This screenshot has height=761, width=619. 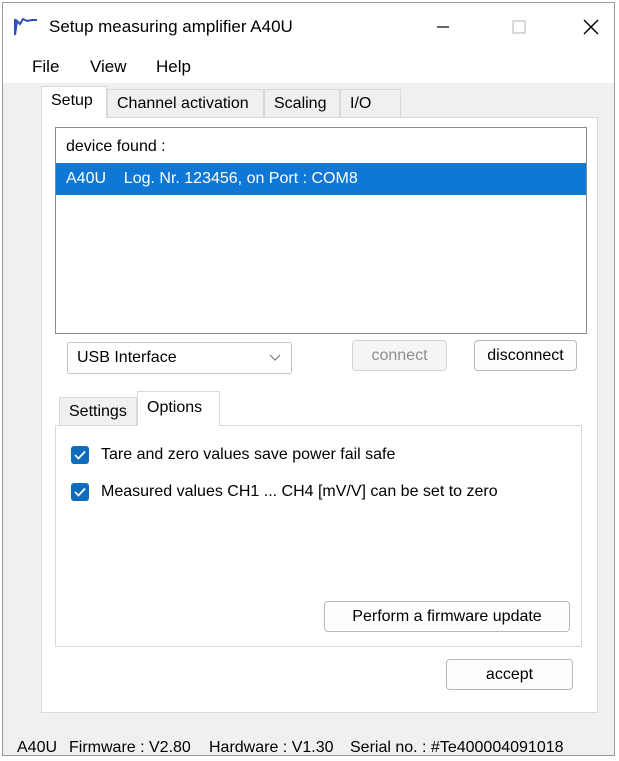 I want to click on minimize-button, so click(x=443, y=27).